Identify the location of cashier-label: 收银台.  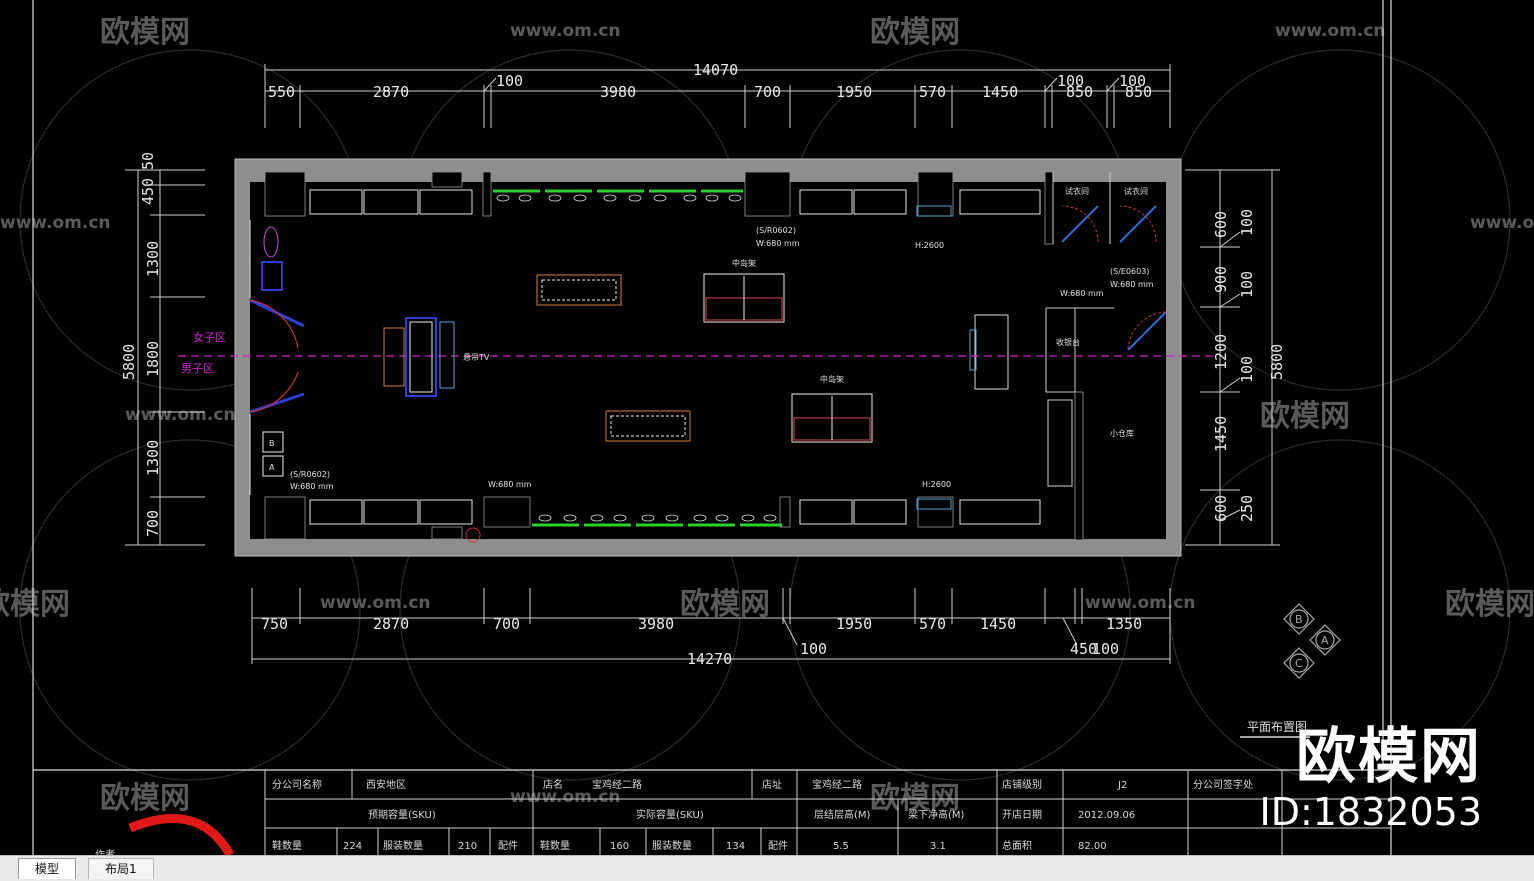
(1068, 342).